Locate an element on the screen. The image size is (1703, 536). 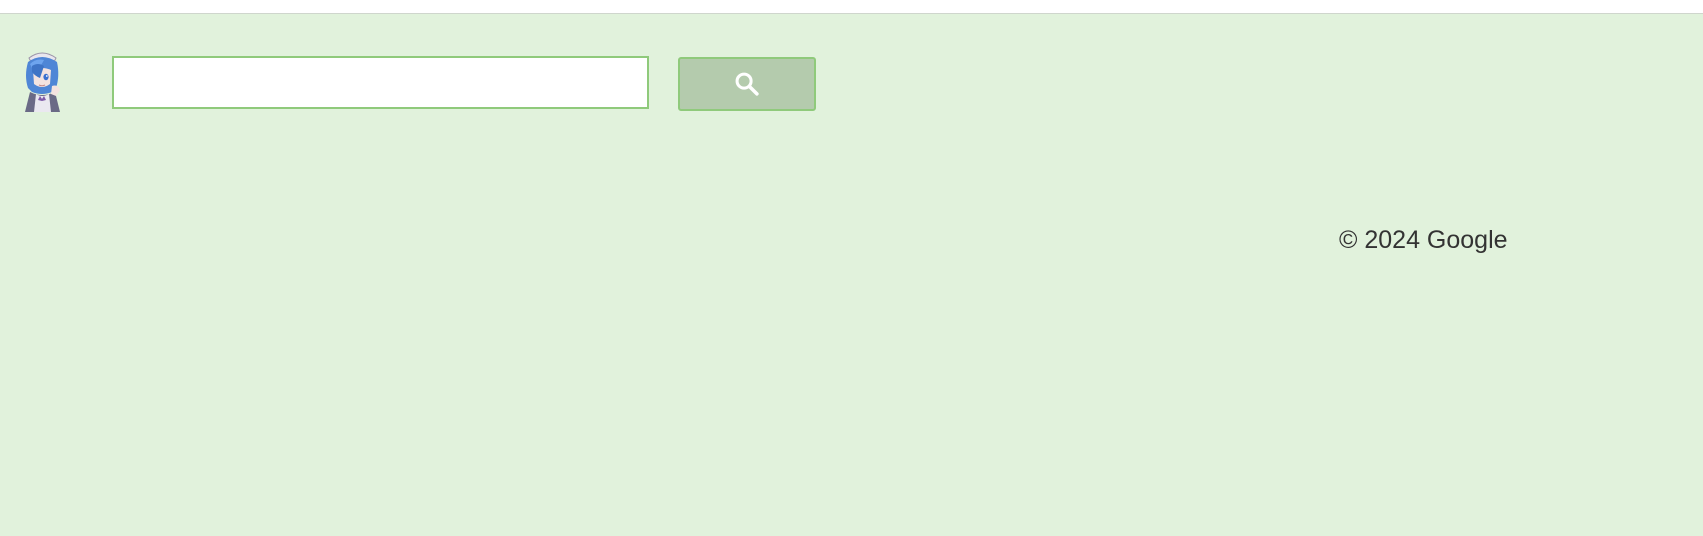
search-icon is located at coordinates (747, 84).